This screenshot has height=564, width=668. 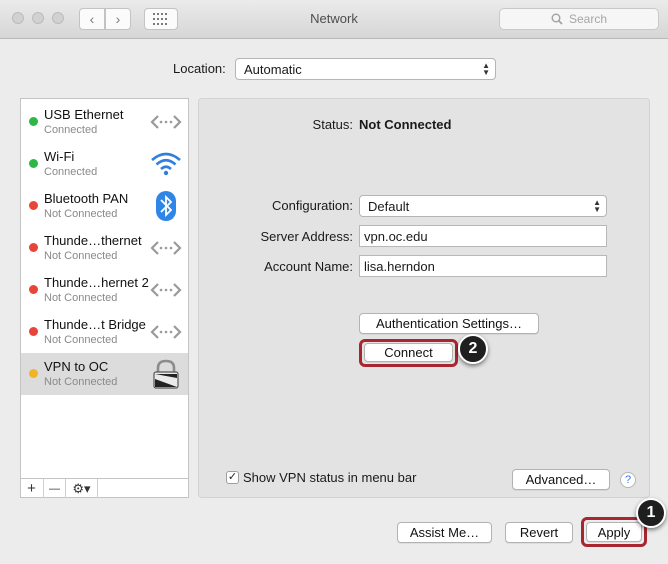 What do you see at coordinates (312, 205) in the screenshot?
I see `configuration-label: Configuration:` at bounding box center [312, 205].